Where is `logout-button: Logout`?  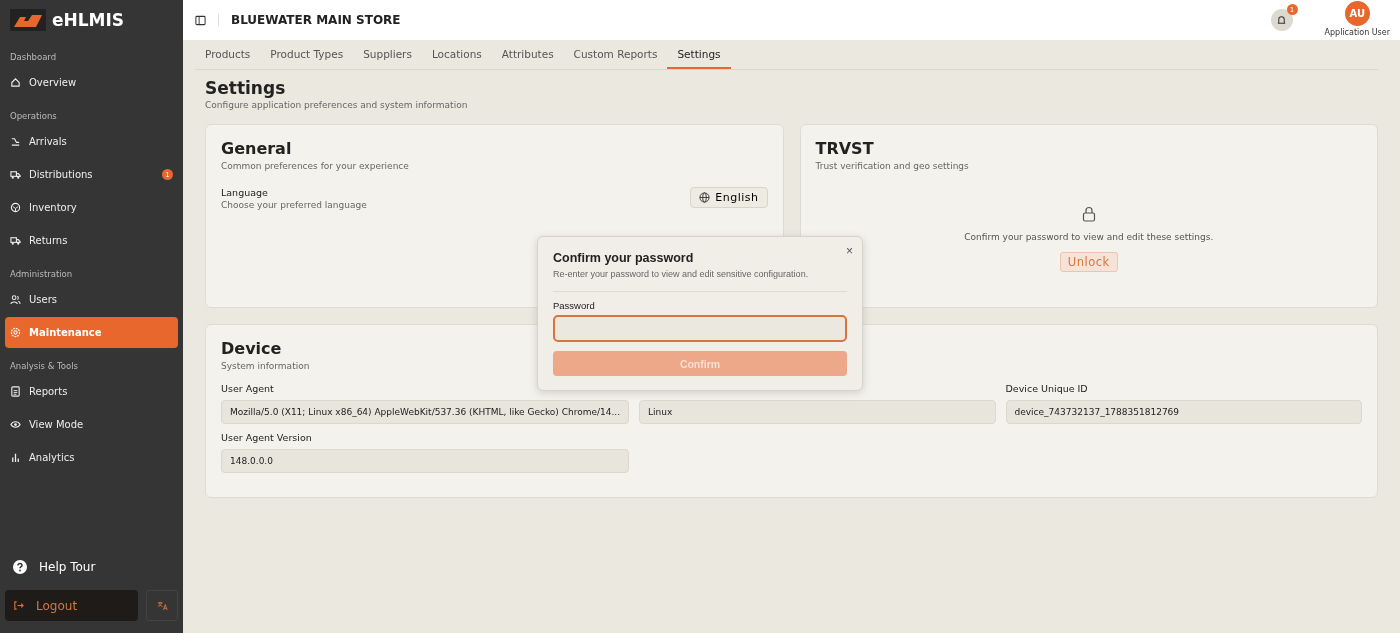 logout-button: Logout is located at coordinates (71, 605).